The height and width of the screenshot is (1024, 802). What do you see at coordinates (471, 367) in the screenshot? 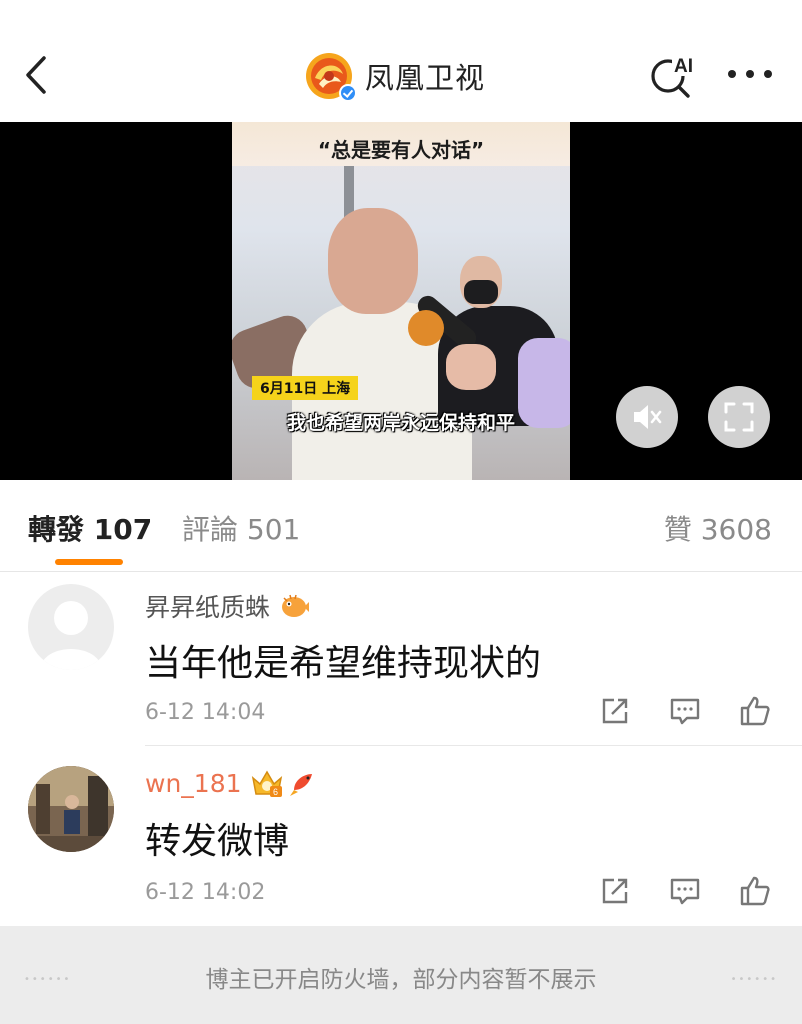
I see `video-scene-hand` at bounding box center [471, 367].